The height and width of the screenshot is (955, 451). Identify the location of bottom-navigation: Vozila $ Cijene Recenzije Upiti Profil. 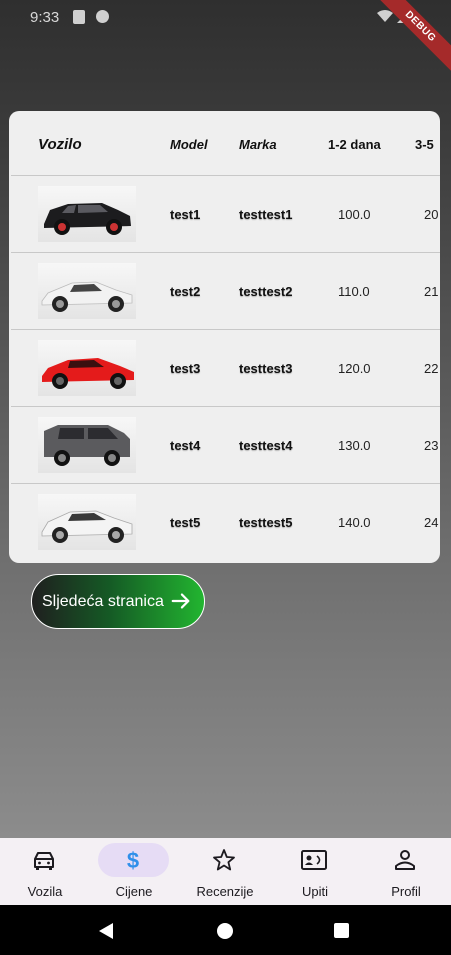
(225, 871).